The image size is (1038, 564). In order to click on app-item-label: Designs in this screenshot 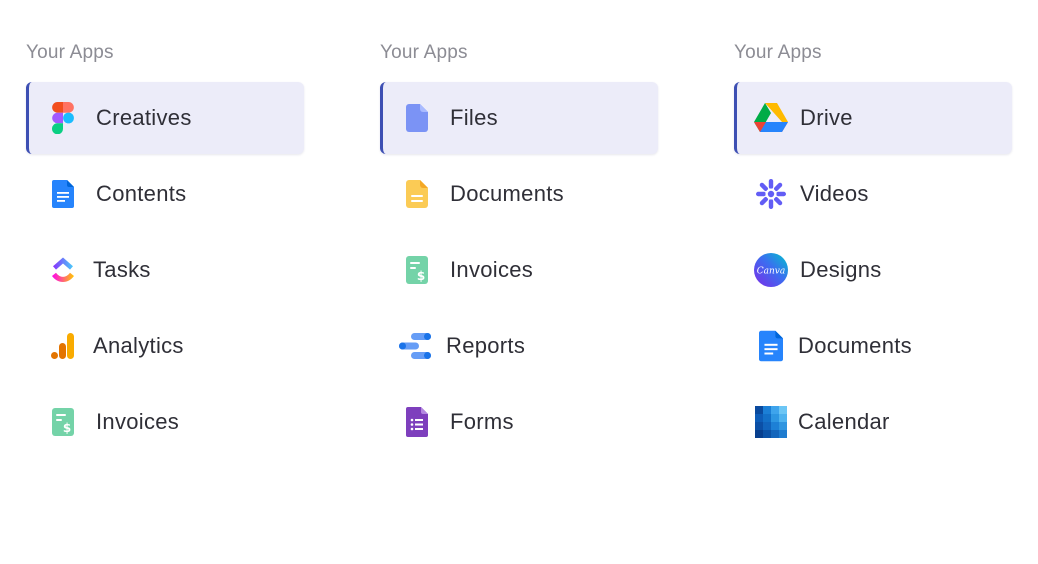, I will do `click(841, 269)`.